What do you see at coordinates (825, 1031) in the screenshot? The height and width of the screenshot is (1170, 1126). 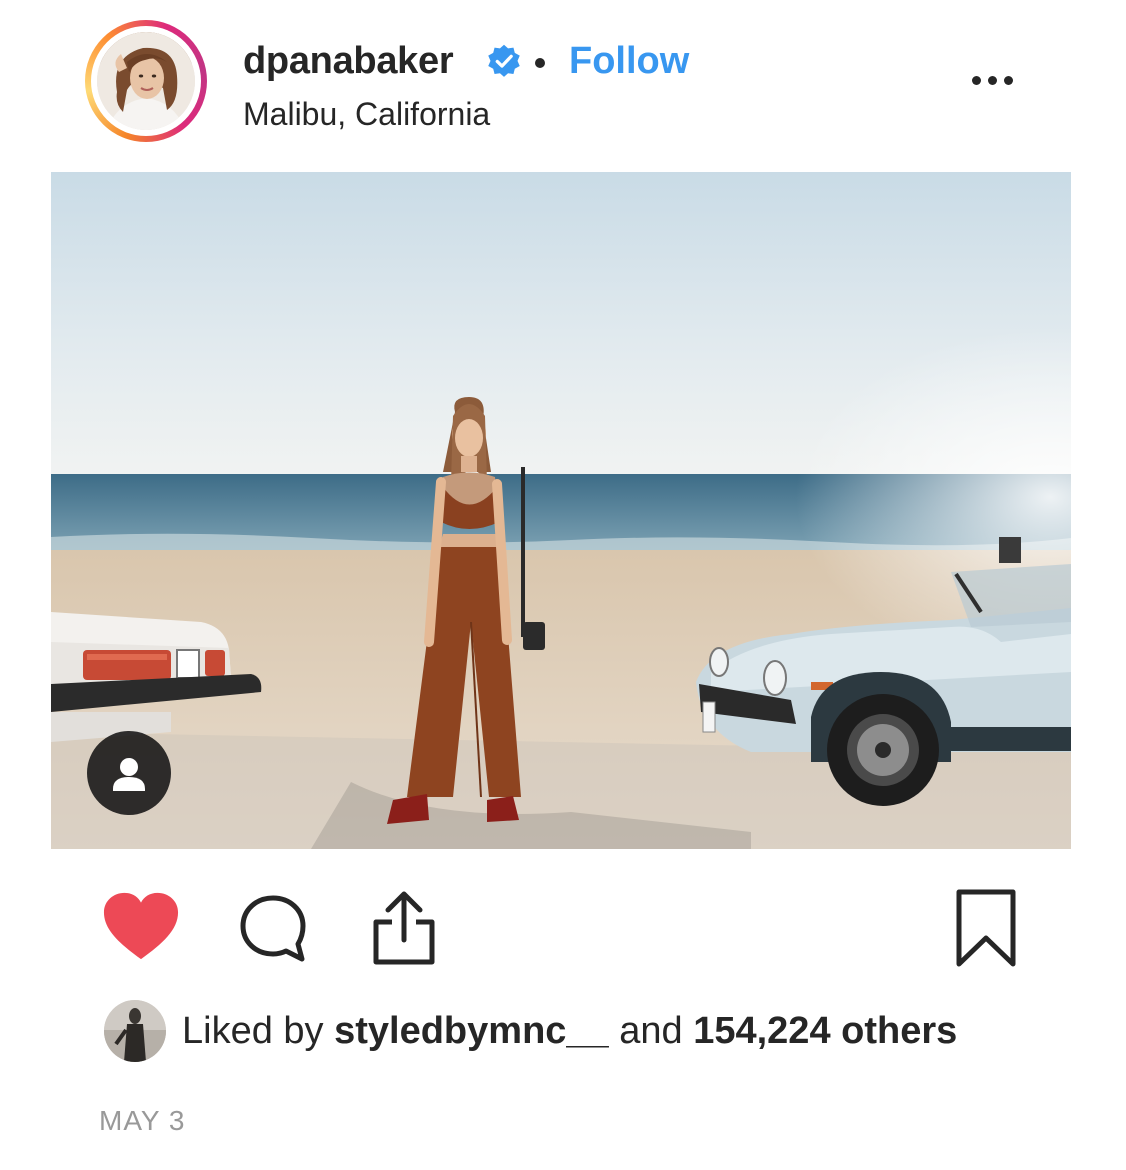 I see `likes-count: 154,224 others` at bounding box center [825, 1031].